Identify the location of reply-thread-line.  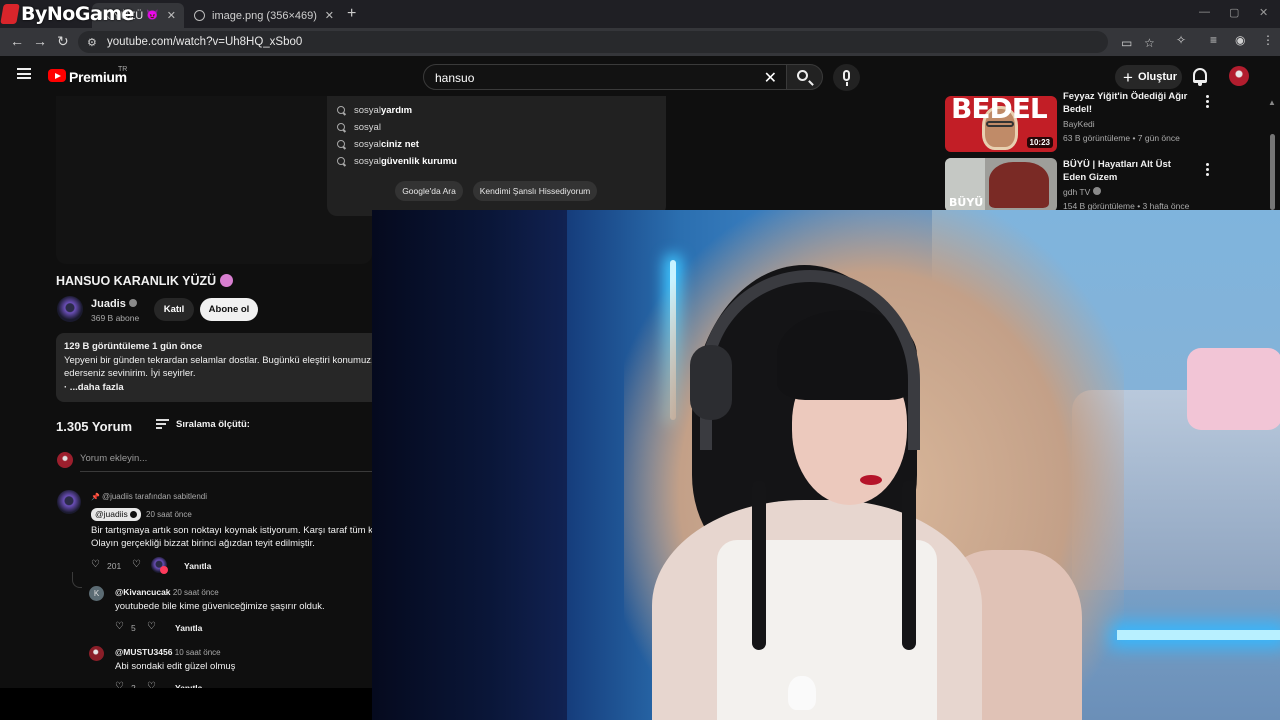
(77, 580).